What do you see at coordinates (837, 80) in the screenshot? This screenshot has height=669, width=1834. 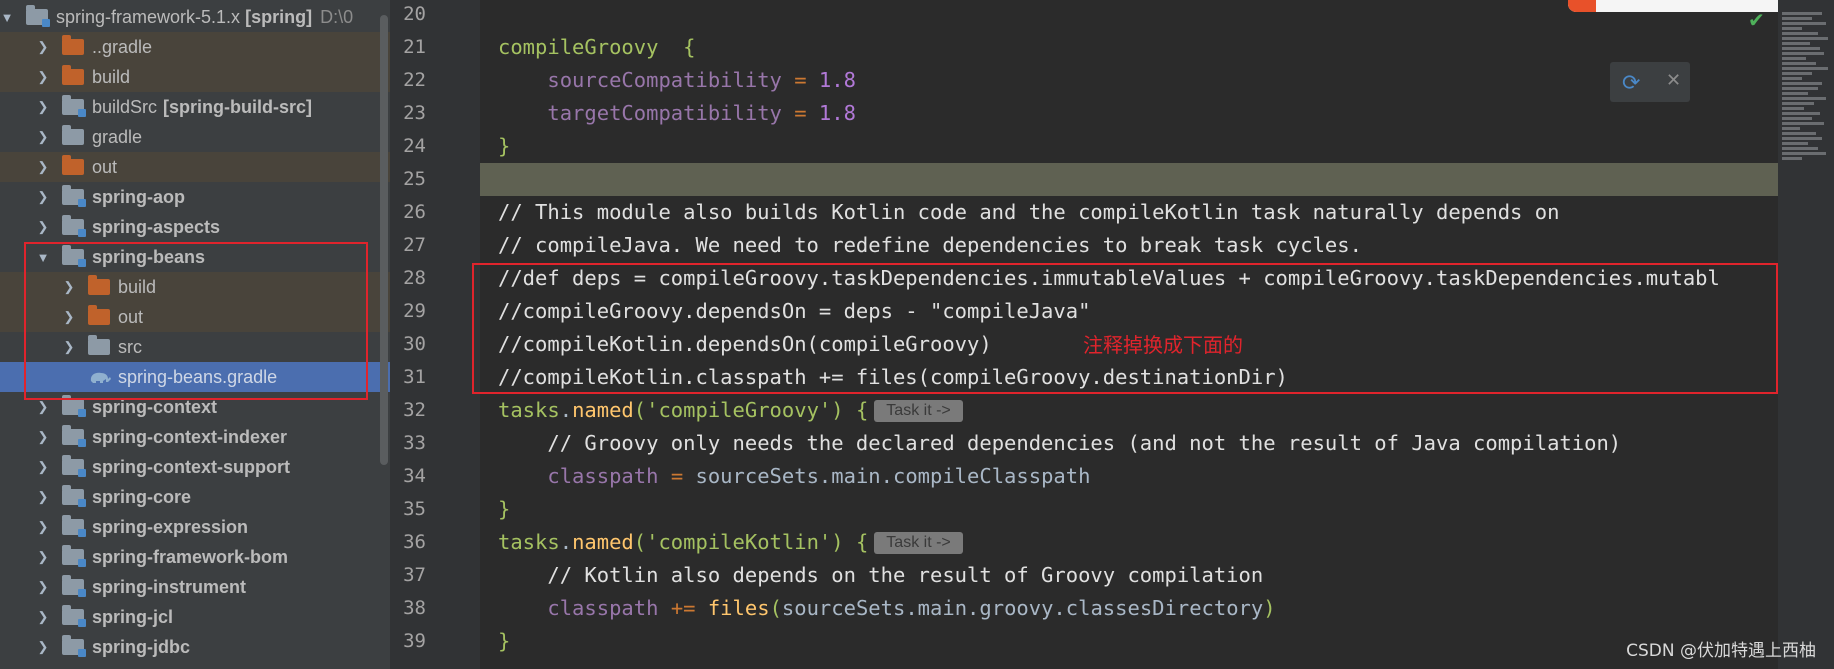 I see `code-token: 1.8` at bounding box center [837, 80].